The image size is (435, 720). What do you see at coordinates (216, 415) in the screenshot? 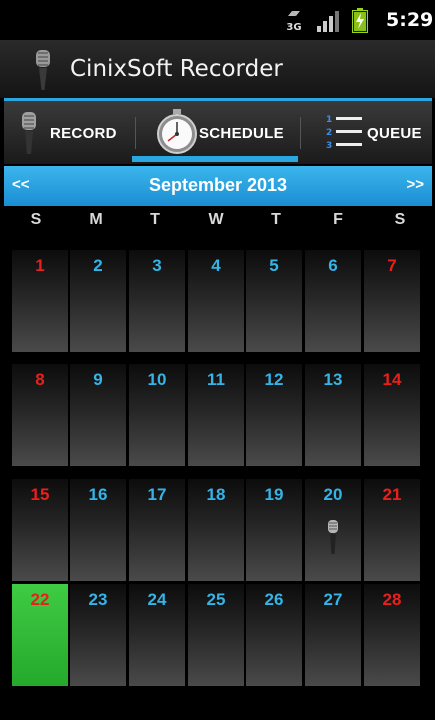
I see `calendar-day: 11` at bounding box center [216, 415].